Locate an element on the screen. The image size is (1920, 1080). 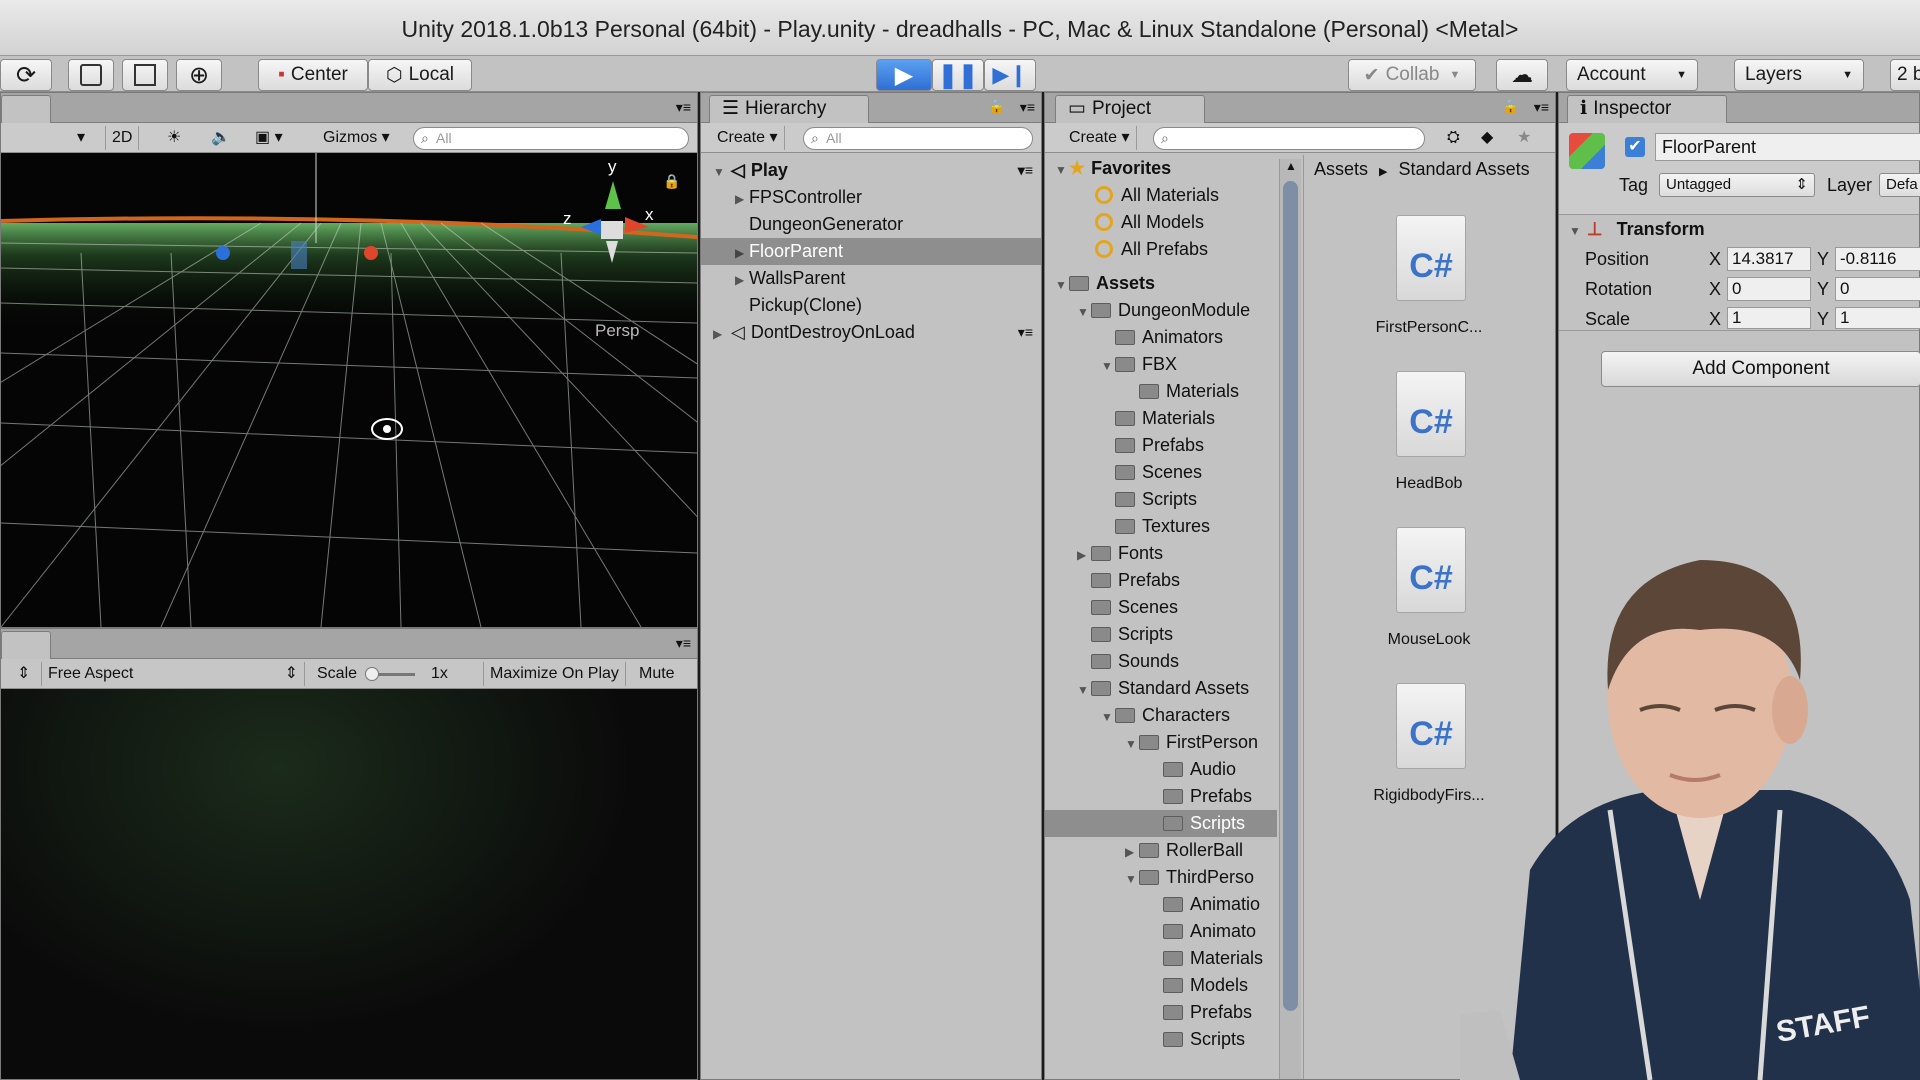
scene-search-input: All is located at coordinates (551, 138).